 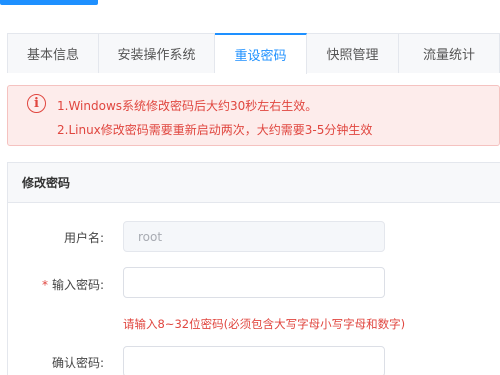 What do you see at coordinates (77, 285) in the screenshot?
I see `password-label: 输入密码:` at bounding box center [77, 285].